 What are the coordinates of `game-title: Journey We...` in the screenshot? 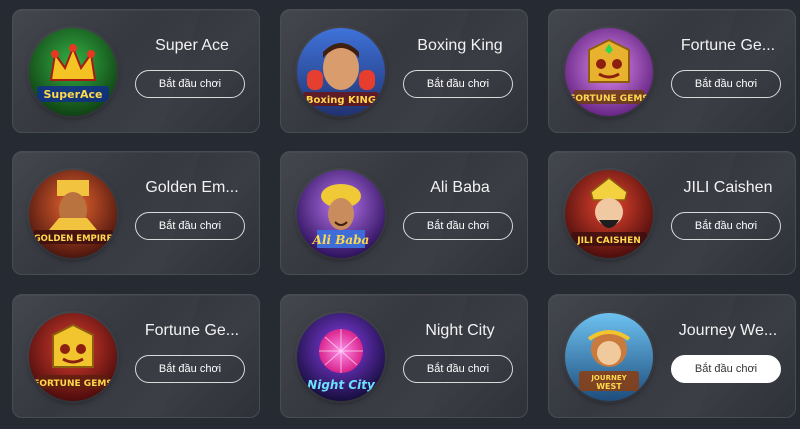 It's located at (728, 330).